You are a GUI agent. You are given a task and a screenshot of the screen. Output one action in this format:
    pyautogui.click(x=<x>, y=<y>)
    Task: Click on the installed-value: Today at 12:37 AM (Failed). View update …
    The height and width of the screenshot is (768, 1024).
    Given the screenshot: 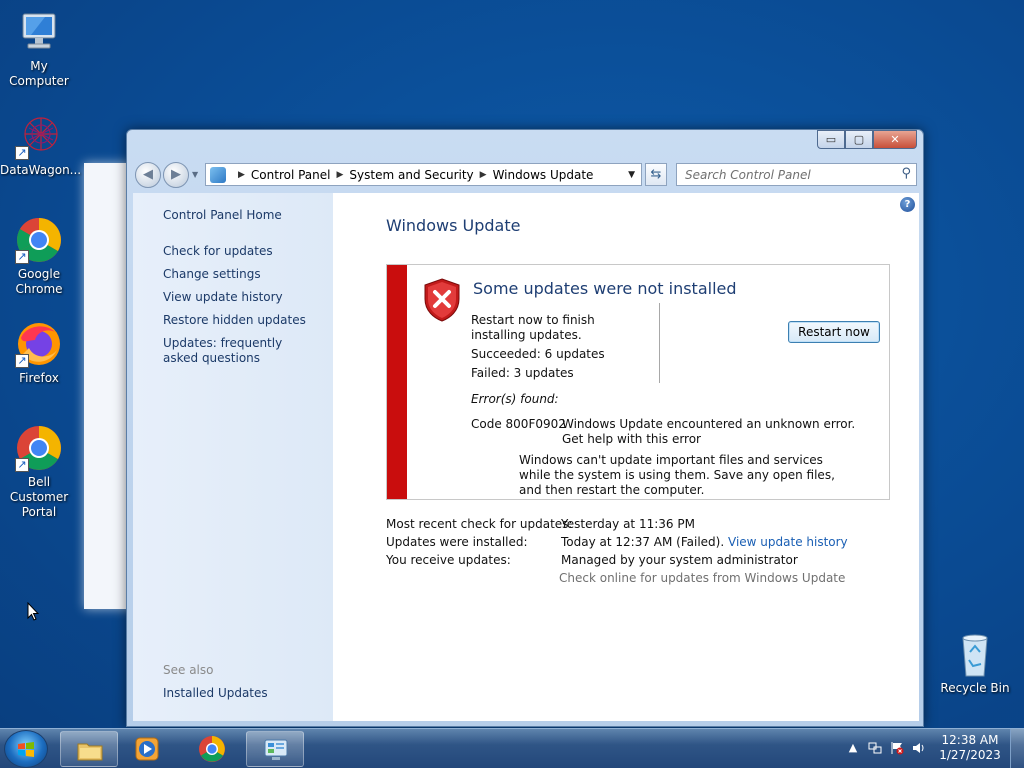 What is the action you would take?
    pyautogui.click(x=704, y=542)
    